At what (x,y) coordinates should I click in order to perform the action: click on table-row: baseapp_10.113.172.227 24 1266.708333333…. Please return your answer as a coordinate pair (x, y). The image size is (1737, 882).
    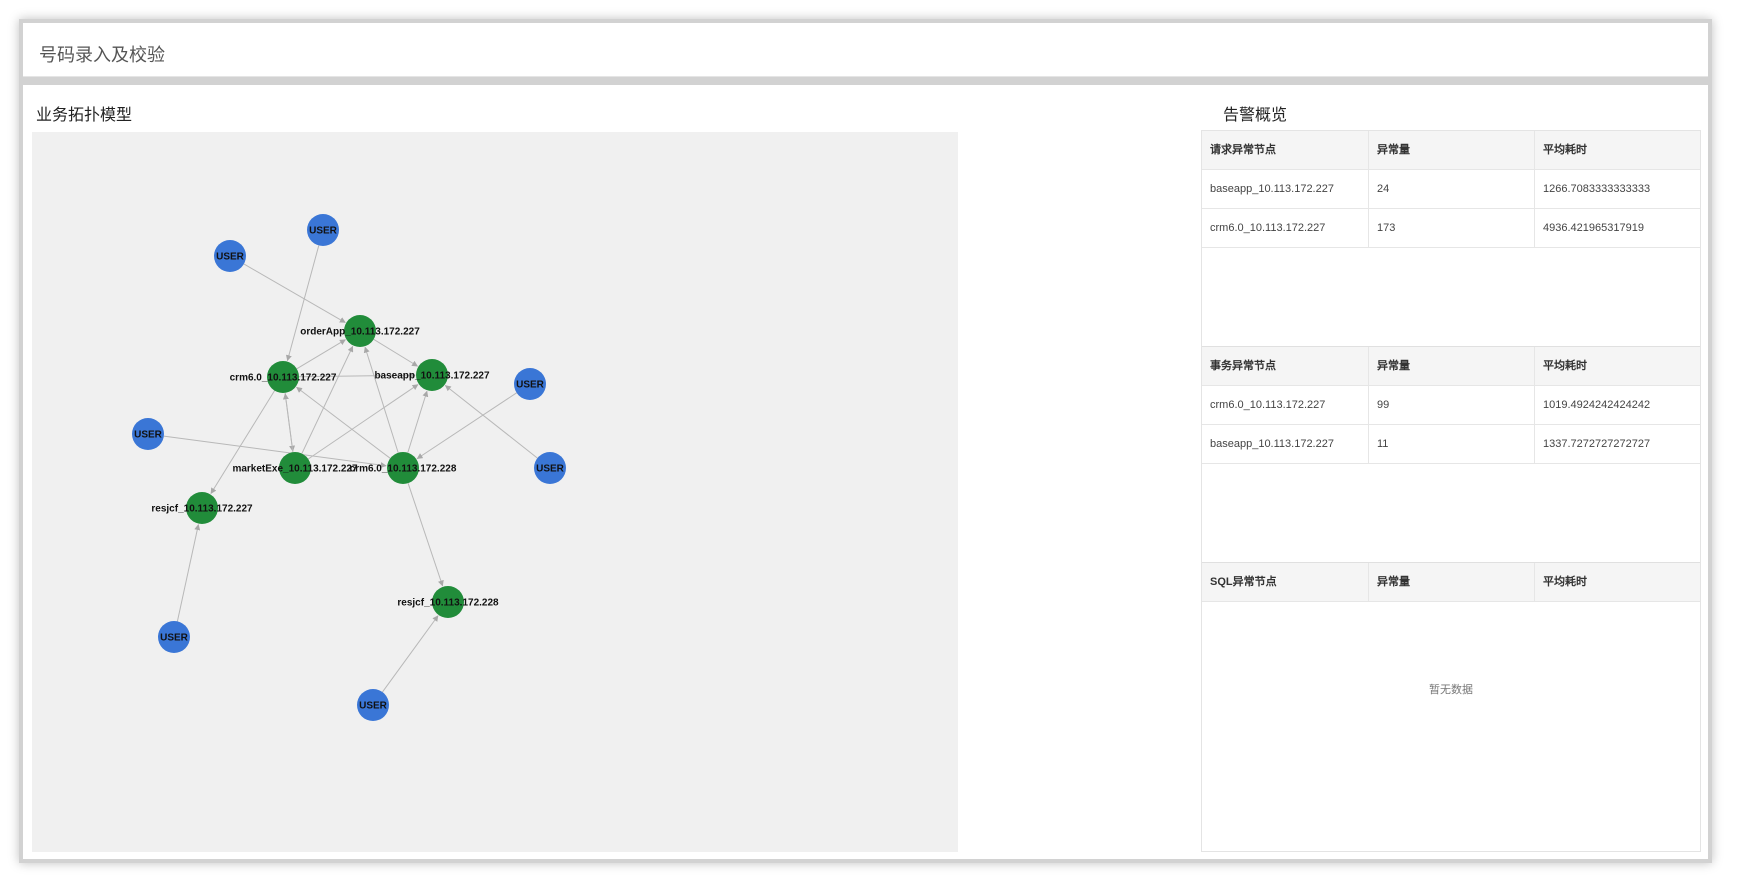
    Looking at the image, I should click on (1451, 189).